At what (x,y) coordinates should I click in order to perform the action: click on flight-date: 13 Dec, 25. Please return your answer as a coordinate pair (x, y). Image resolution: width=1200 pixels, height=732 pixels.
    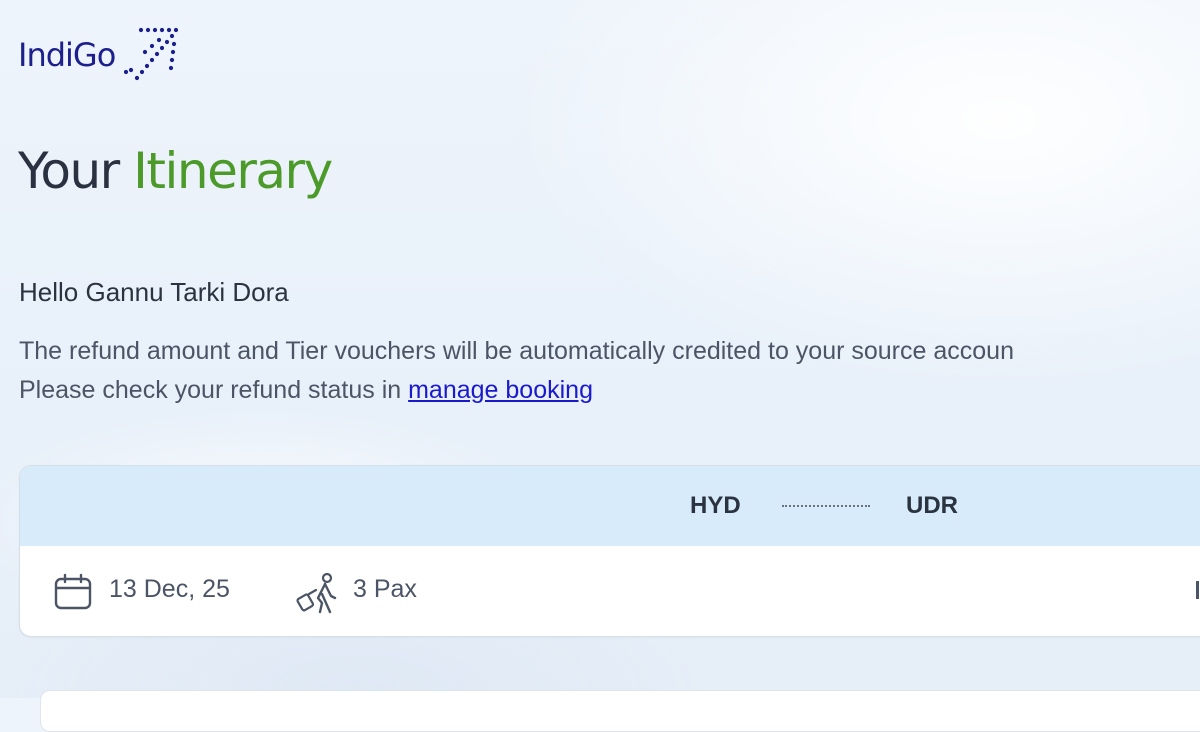
    Looking at the image, I should click on (169, 589).